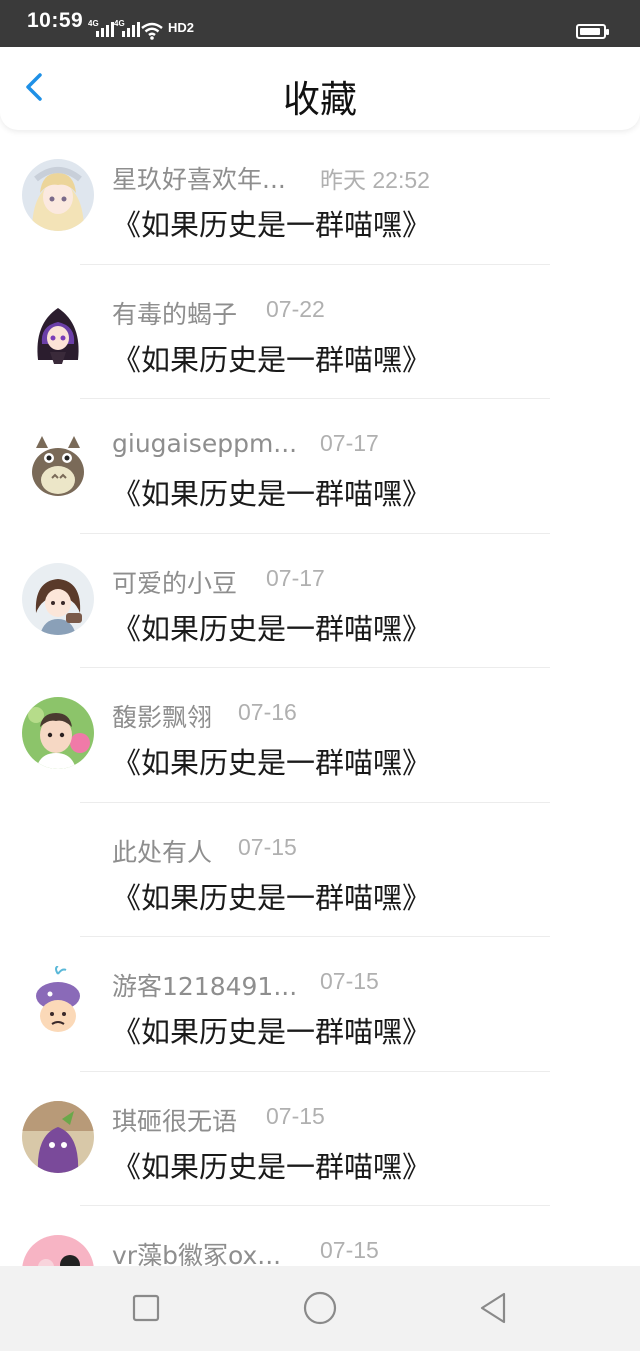 The width and height of the screenshot is (640, 1351). What do you see at coordinates (320, 197) in the screenshot?
I see `list-item: 星玖好喜欢年... 昨天 22:52 《如果历史是一群喵嘿》` at bounding box center [320, 197].